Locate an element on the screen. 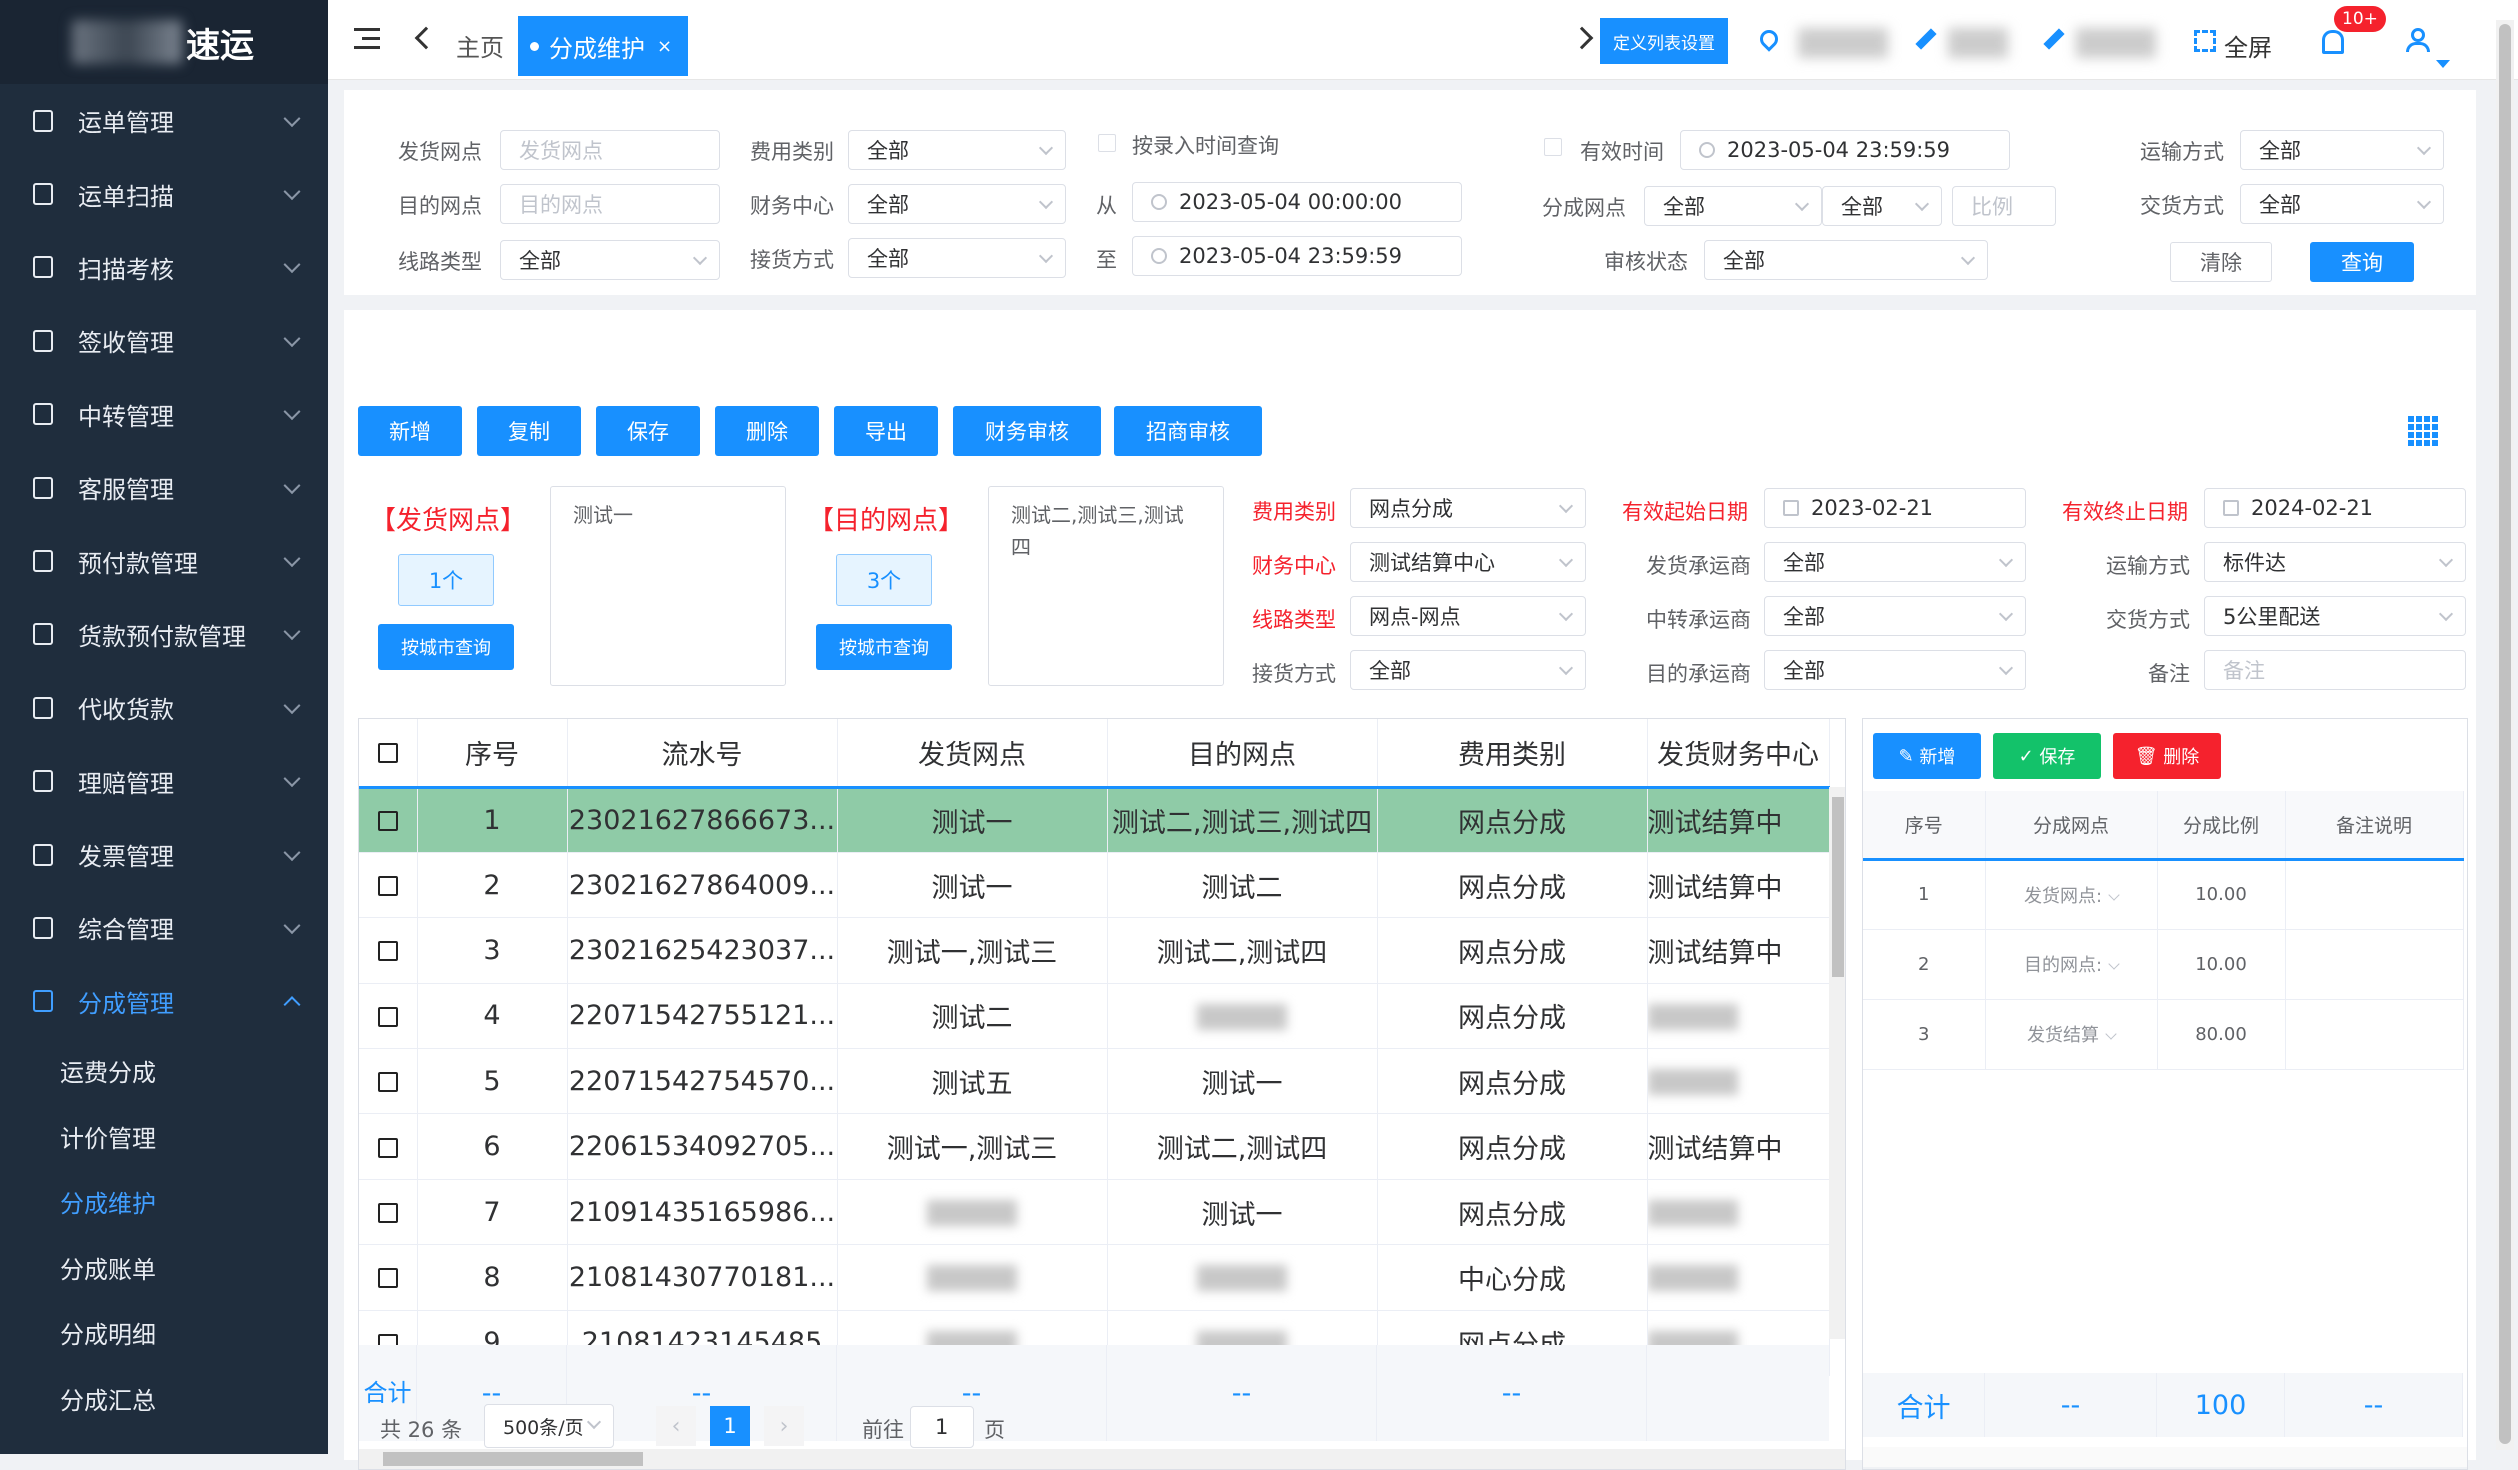  location-icon is located at coordinates (1769, 39).